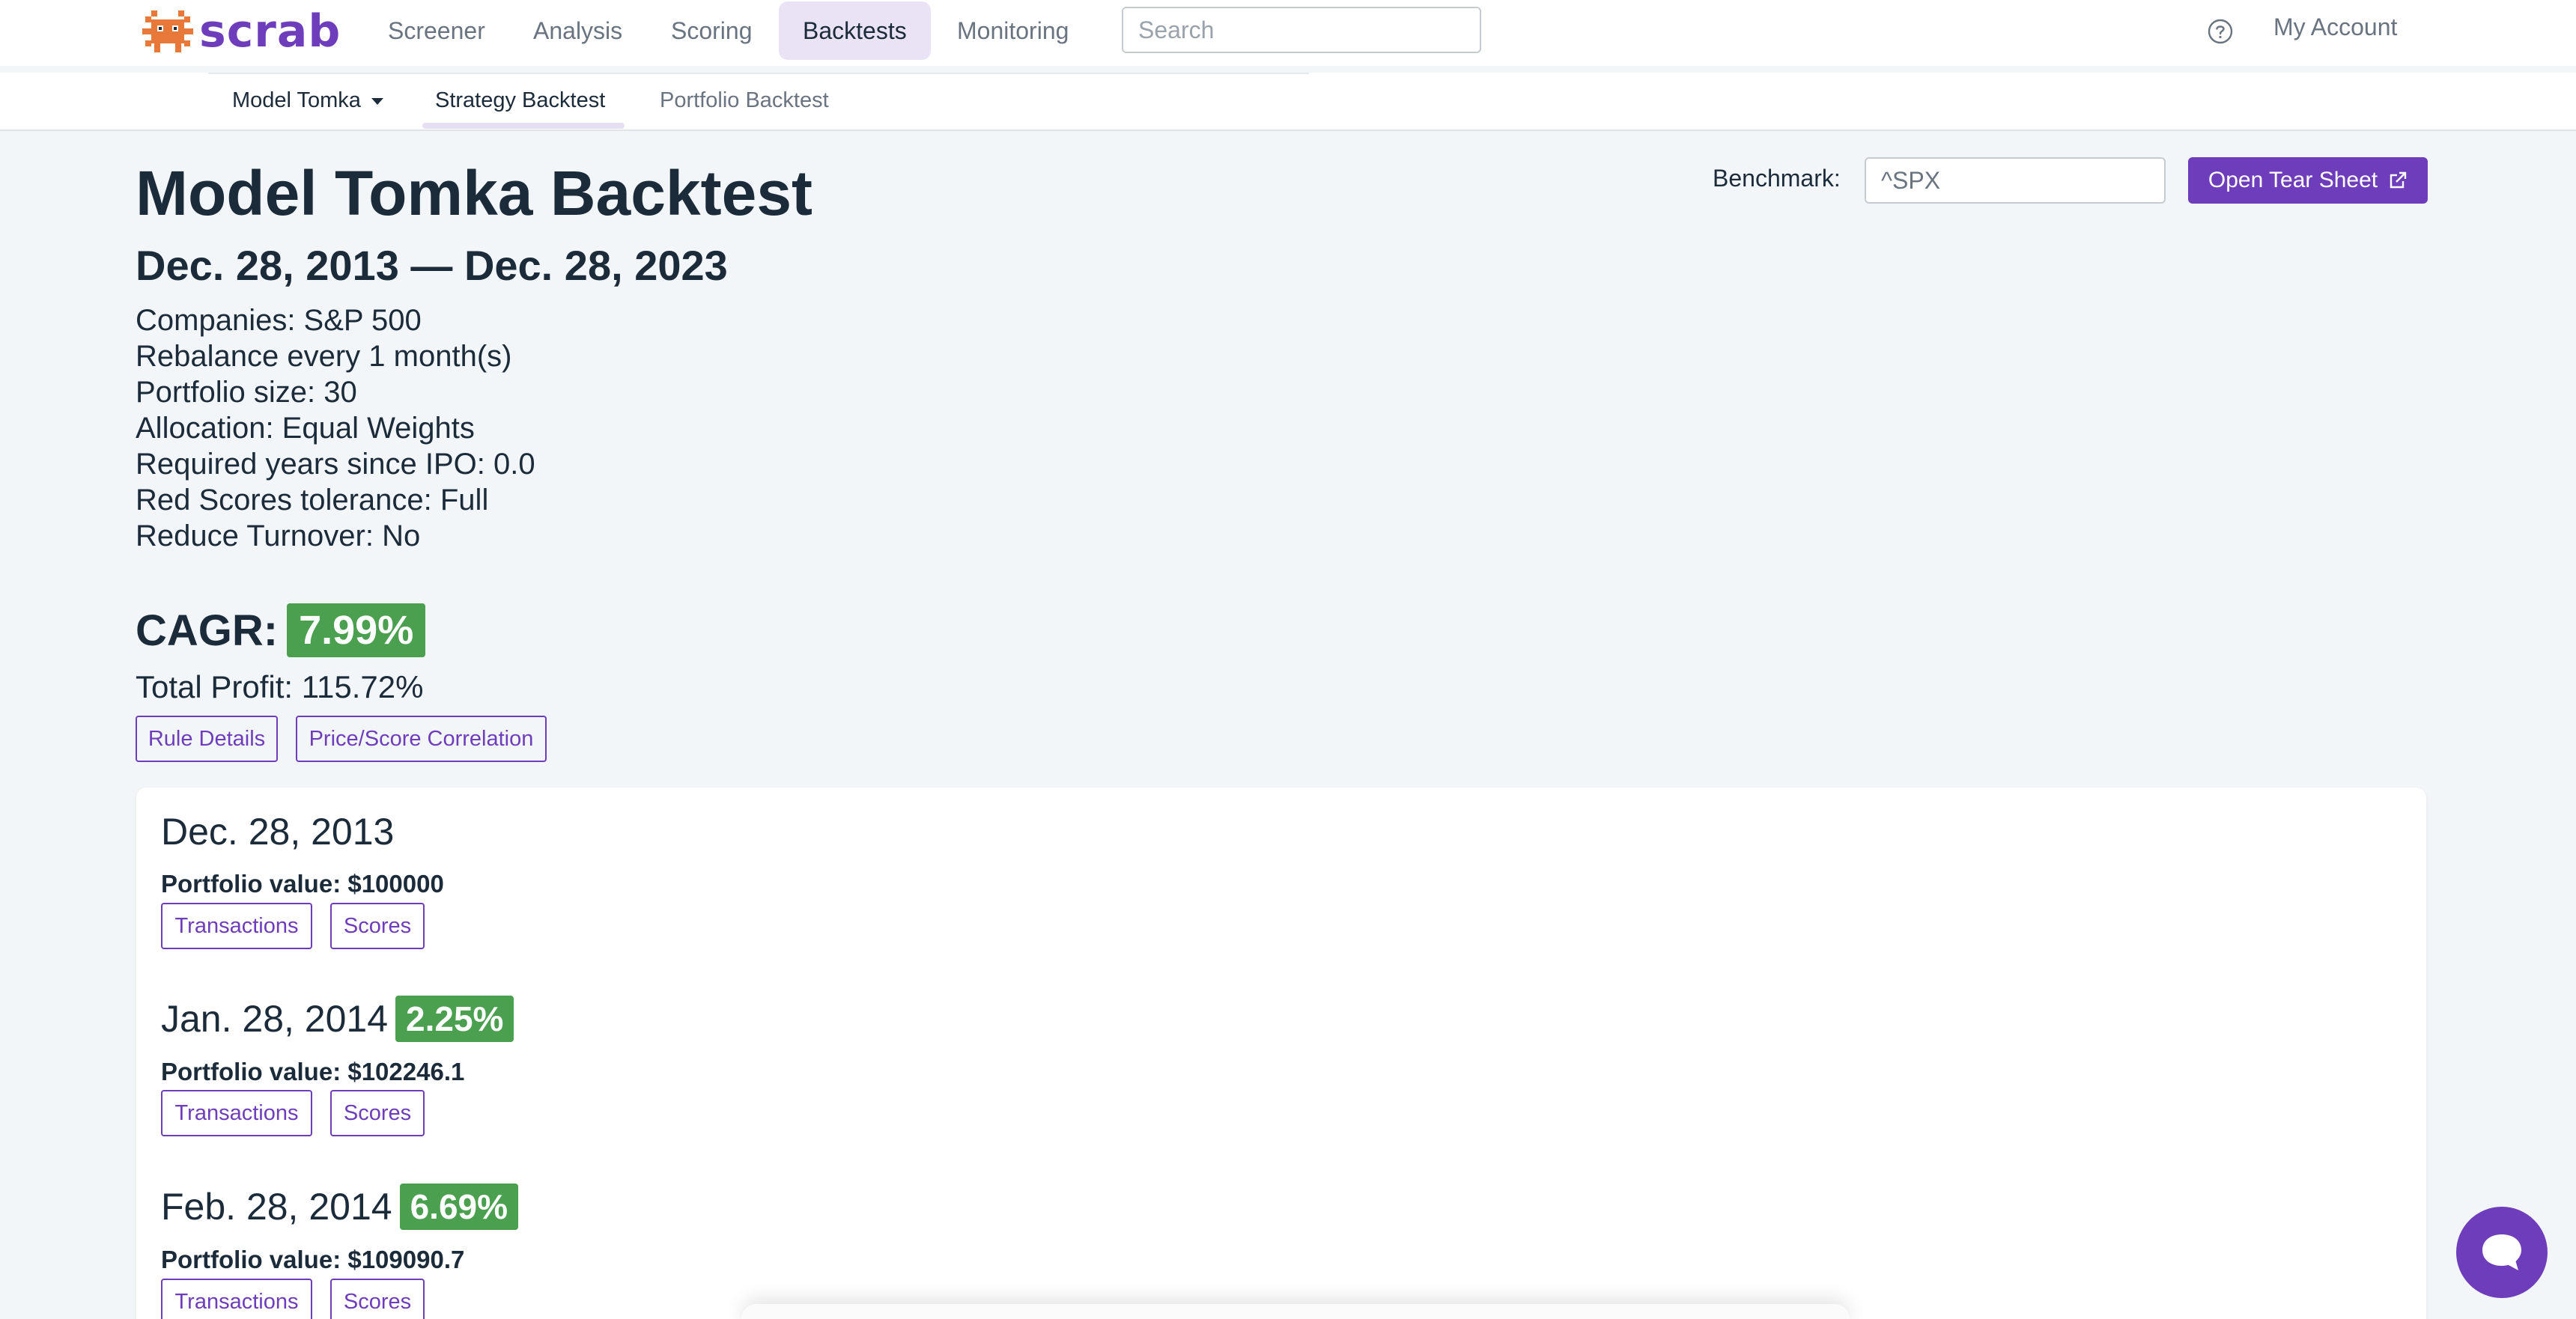 Image resolution: width=2576 pixels, height=1319 pixels. What do you see at coordinates (2293, 180) in the screenshot?
I see `open-tear-sheet-label: Open Tear Sheet` at bounding box center [2293, 180].